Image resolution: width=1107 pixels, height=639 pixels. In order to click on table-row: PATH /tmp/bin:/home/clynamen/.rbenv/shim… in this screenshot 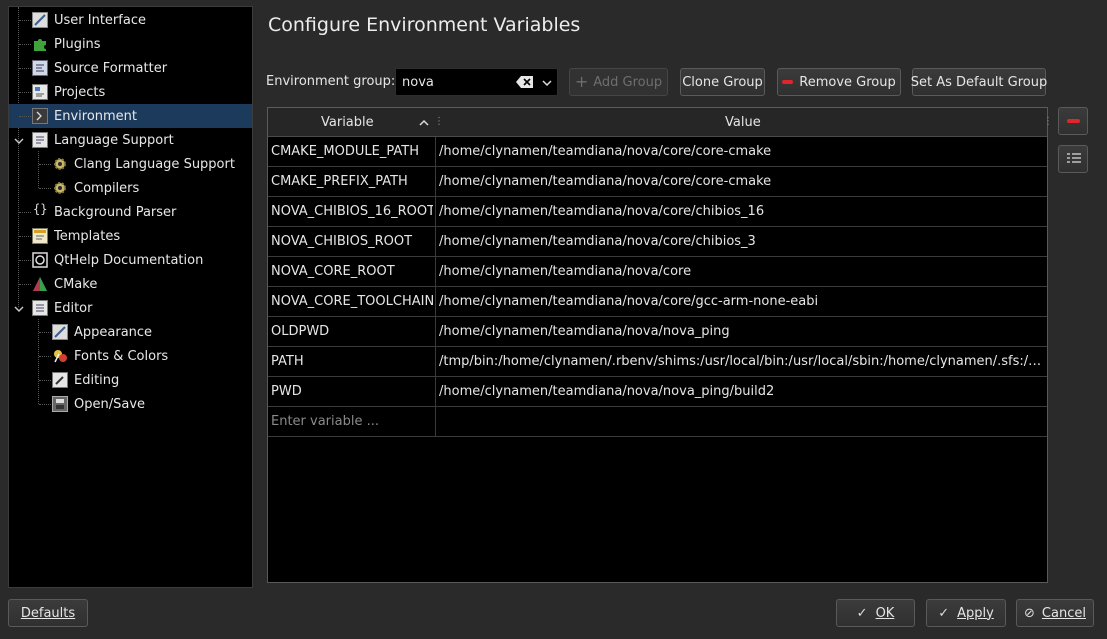, I will do `click(657, 362)`.